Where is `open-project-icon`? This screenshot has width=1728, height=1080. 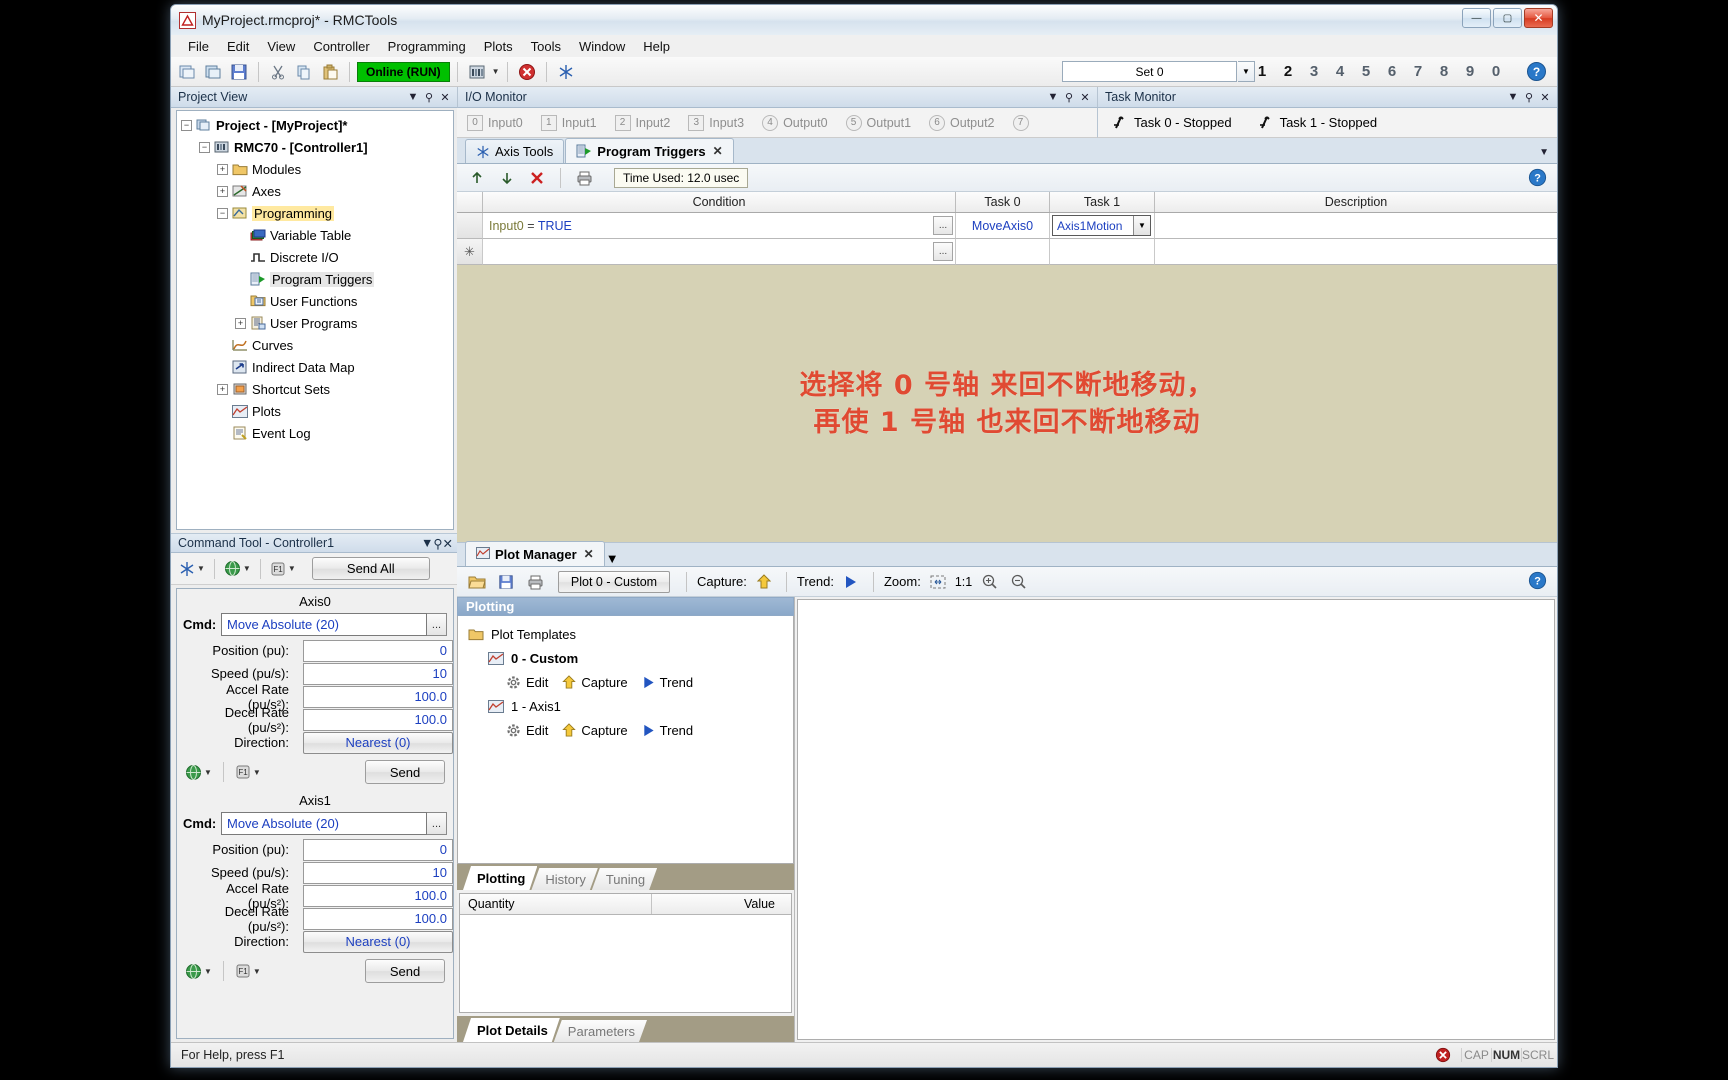
open-project-icon is located at coordinates (213, 72).